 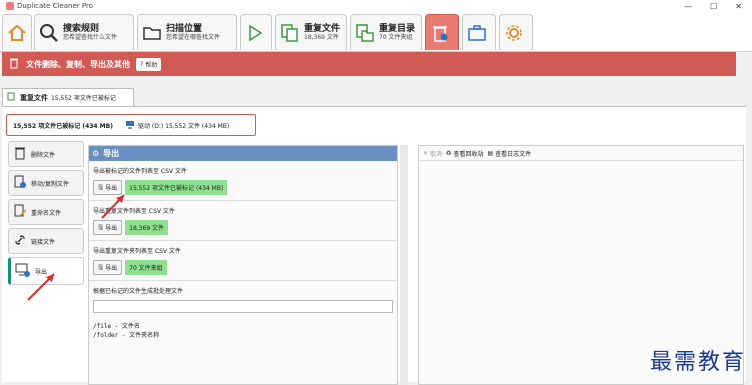 I want to click on file-removal-tab, so click(x=442, y=32).